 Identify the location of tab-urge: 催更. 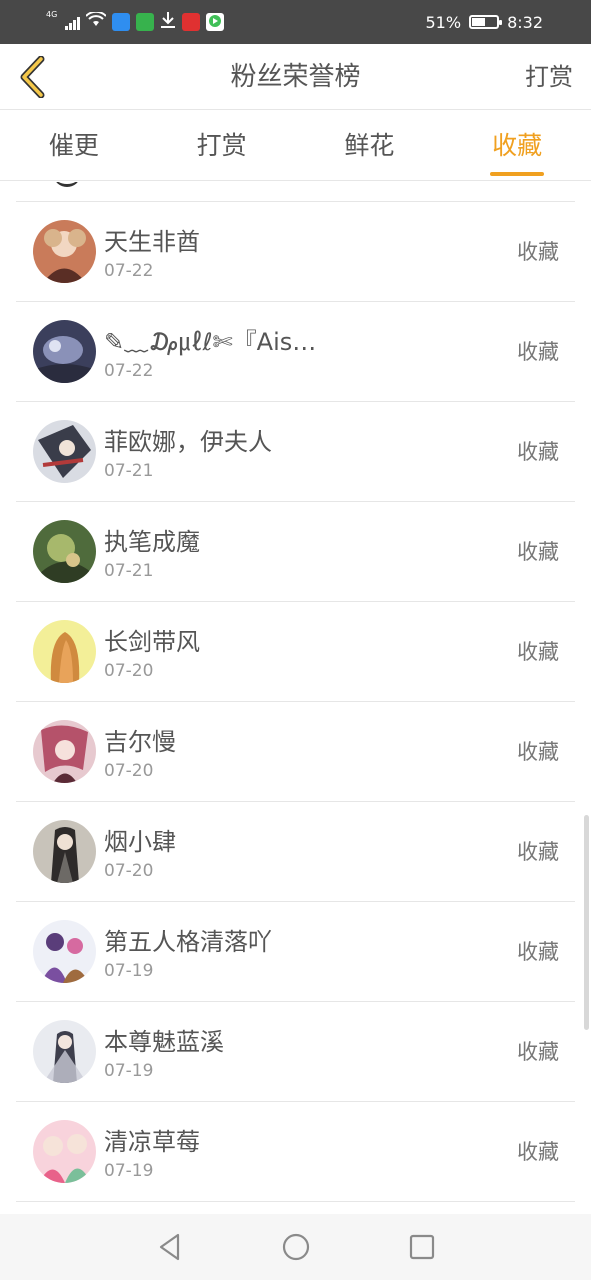
(74, 145).